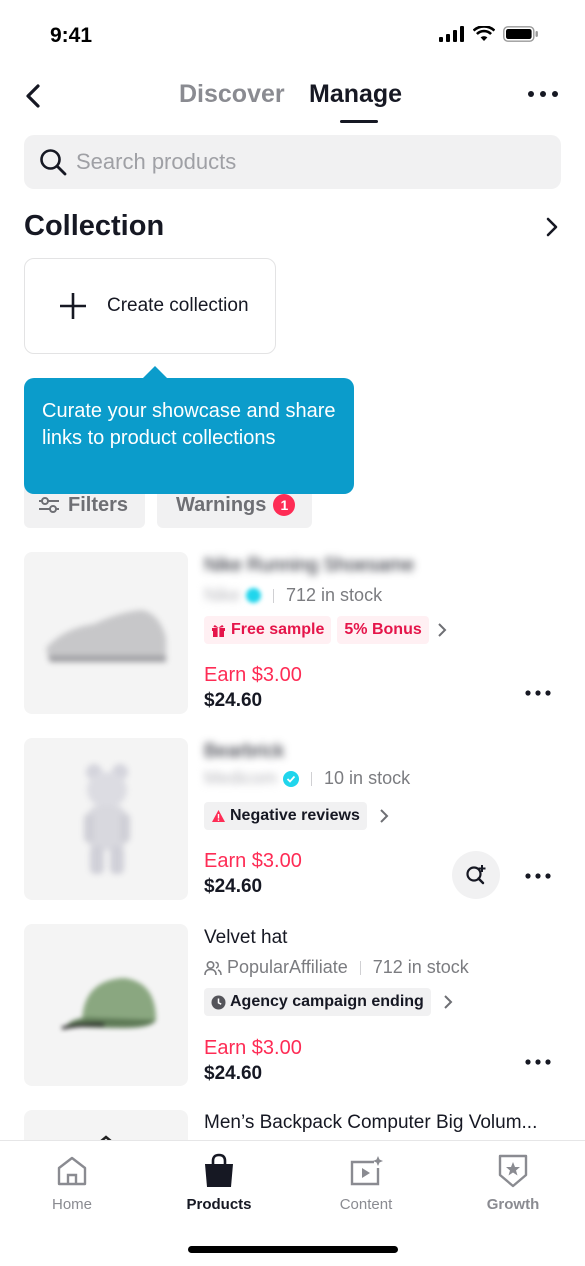 This screenshot has width=585, height=1266. Describe the element at coordinates (94, 226) in the screenshot. I see `collection-title: Collection` at that location.